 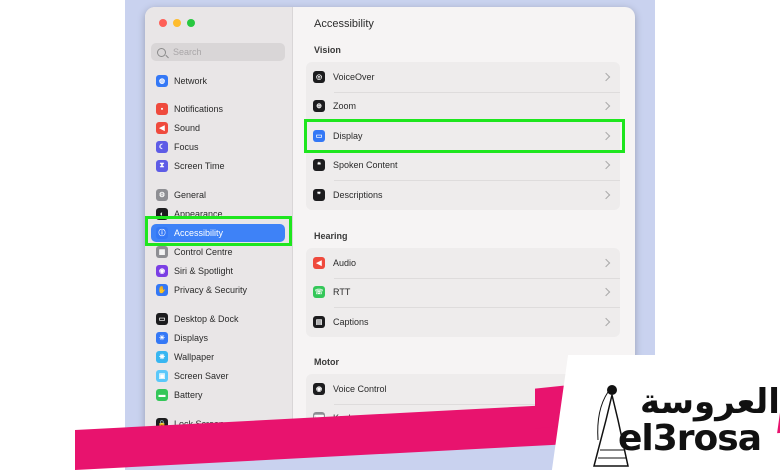 What do you see at coordinates (211, 290) in the screenshot?
I see `sidebar-item-label: Privacy & Security` at bounding box center [211, 290].